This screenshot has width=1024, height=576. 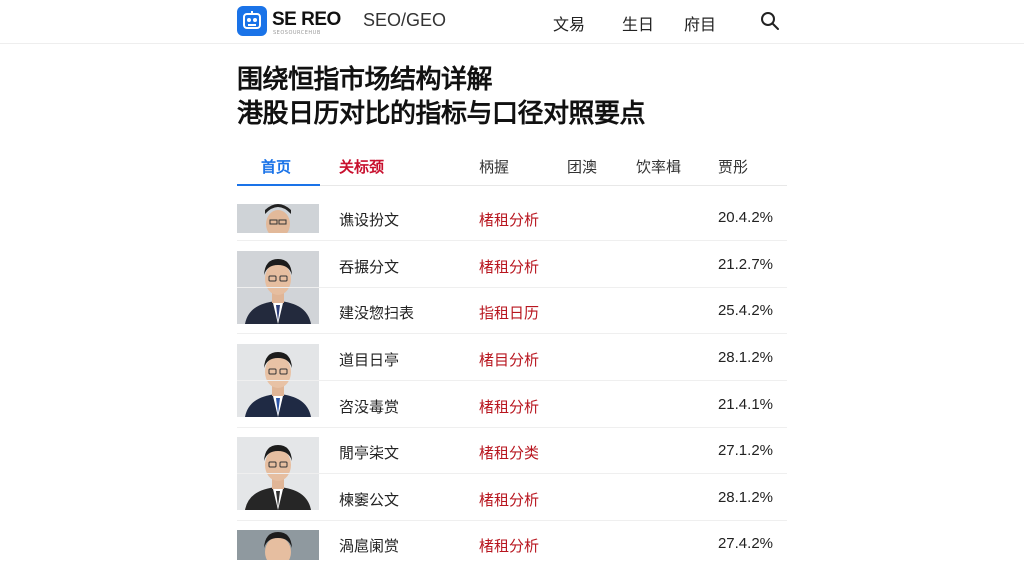 What do you see at coordinates (638, 23) in the screenshot?
I see `nav-item-2: 生日` at bounding box center [638, 23].